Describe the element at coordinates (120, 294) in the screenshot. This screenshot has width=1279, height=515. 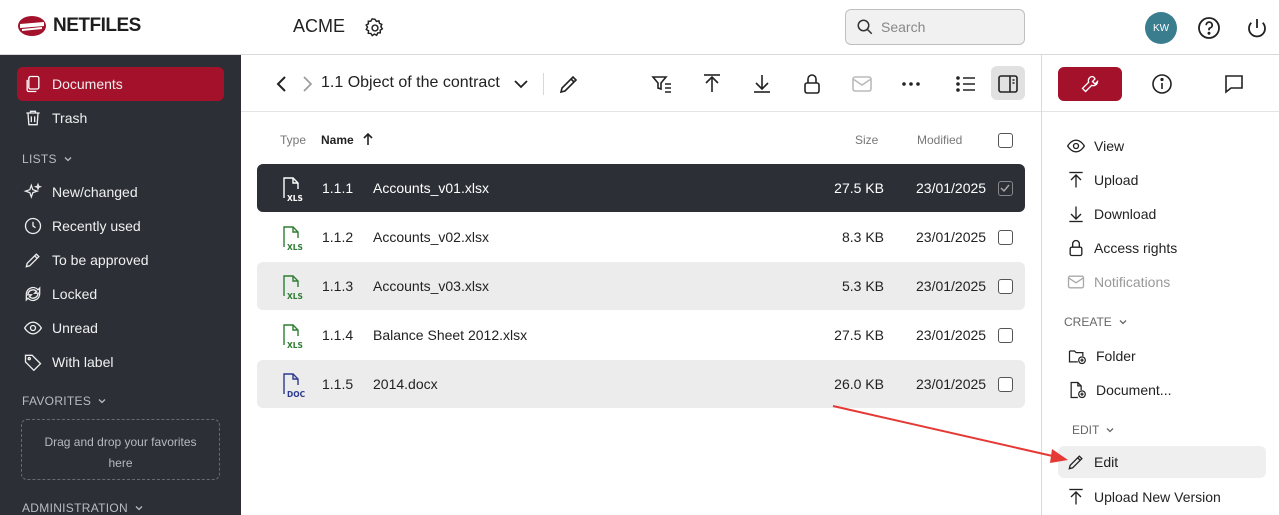
I see `sidebar-item-locked: Locked` at that location.